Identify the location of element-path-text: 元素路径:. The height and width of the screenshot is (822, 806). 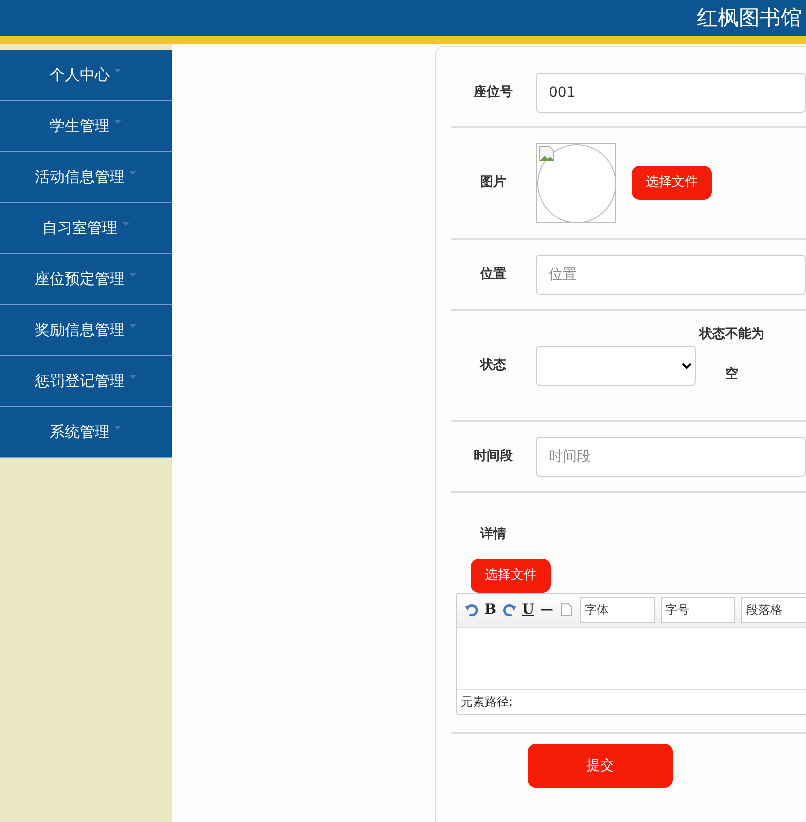
(487, 702).